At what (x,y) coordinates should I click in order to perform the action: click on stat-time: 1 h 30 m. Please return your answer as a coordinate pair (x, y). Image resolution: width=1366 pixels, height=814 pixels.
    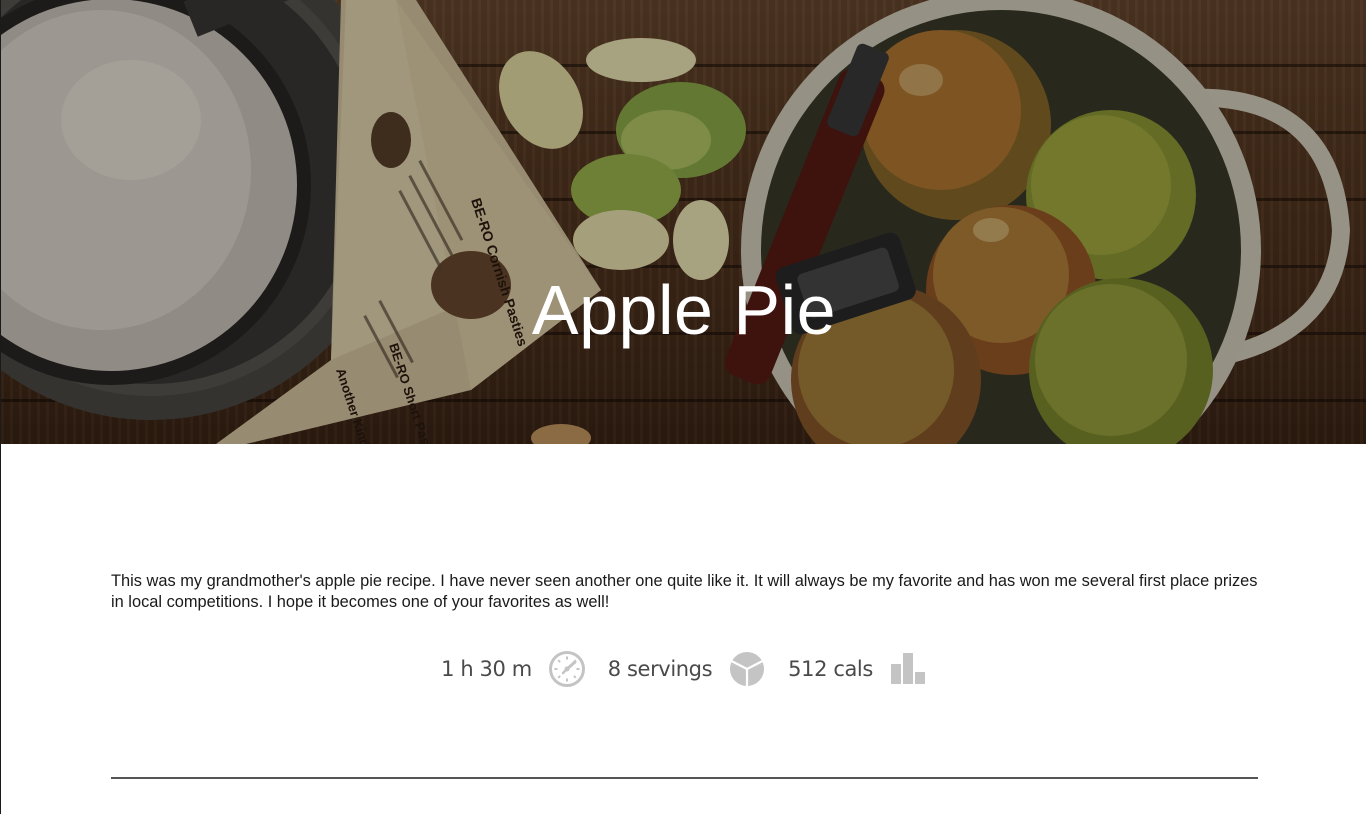
    Looking at the image, I should click on (513, 669).